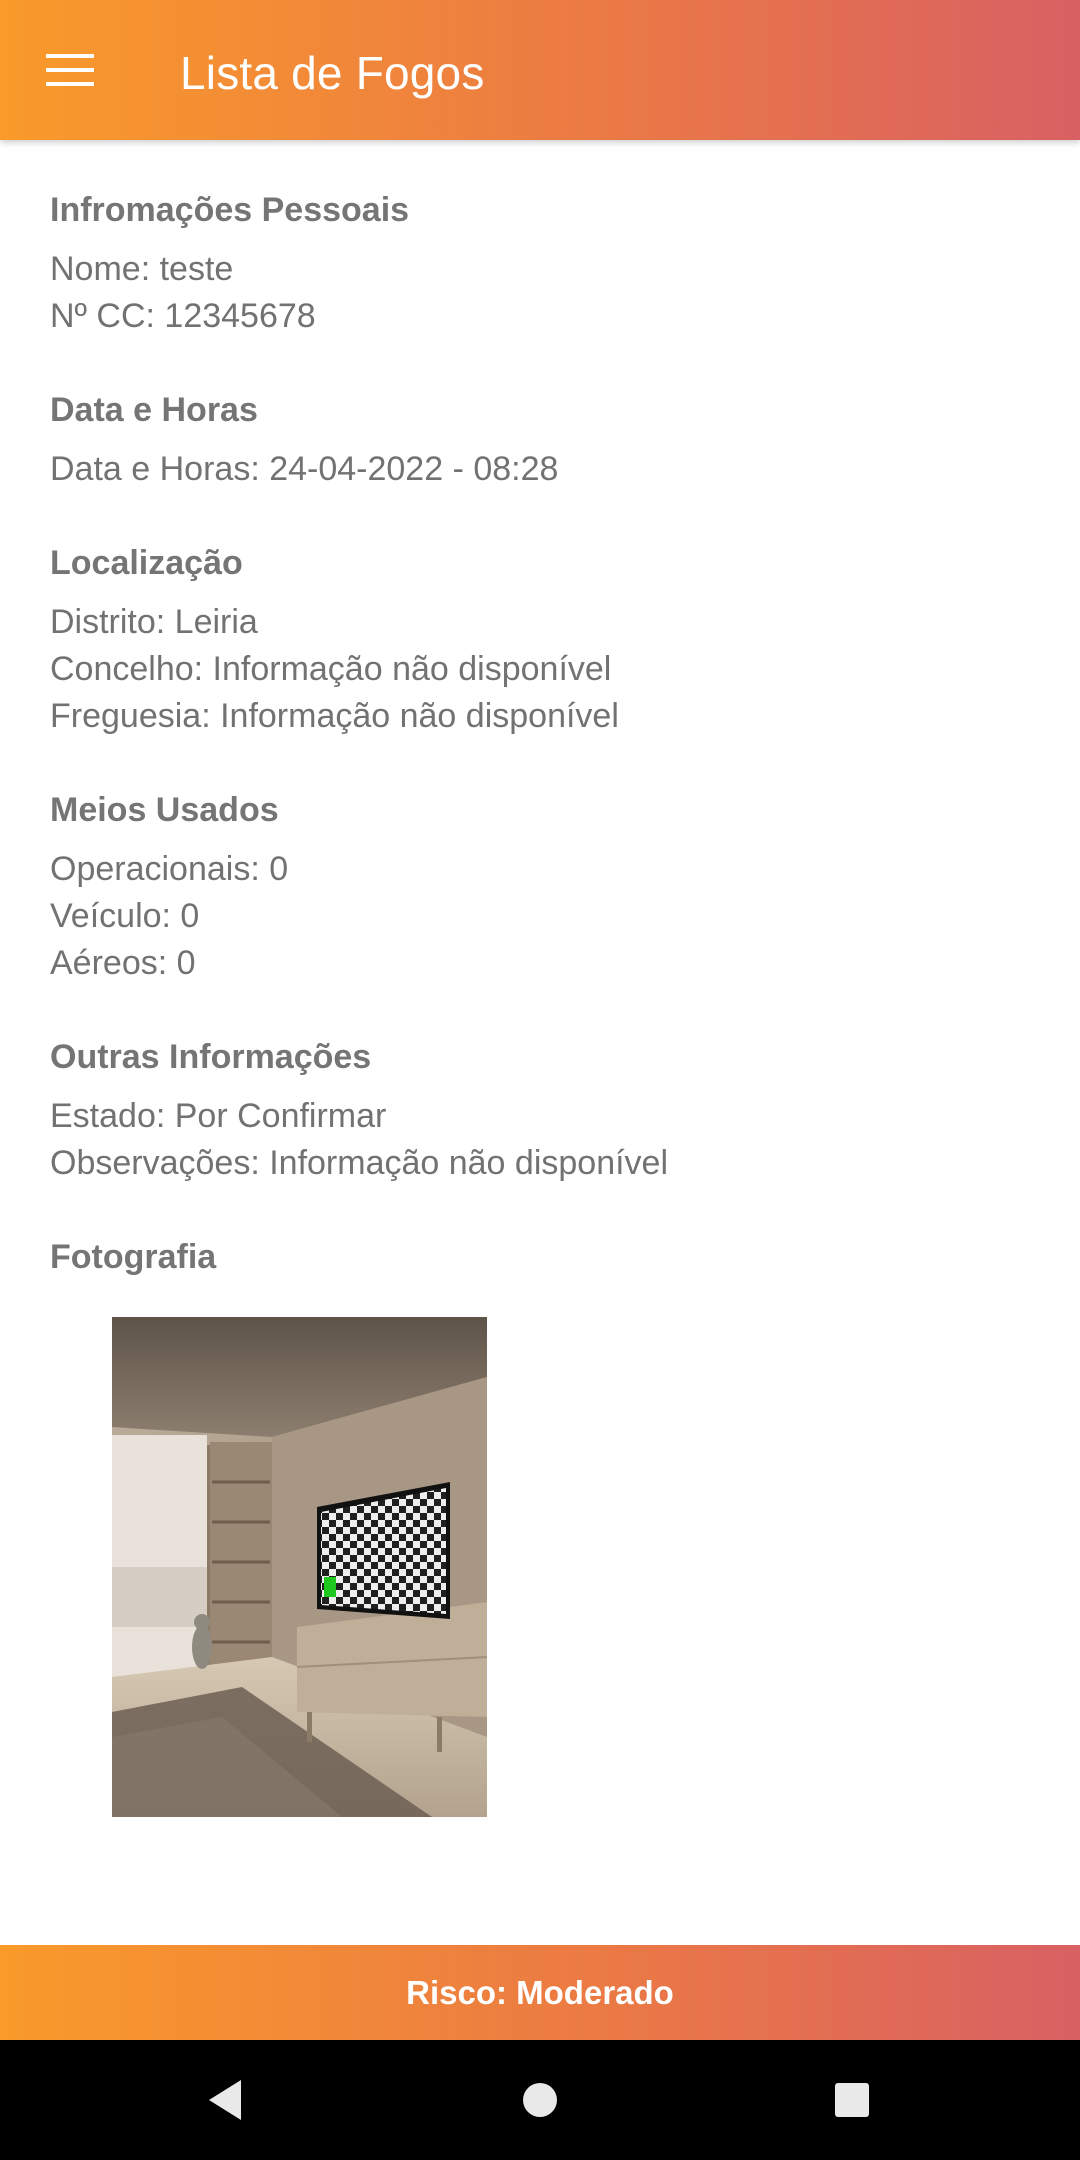 The width and height of the screenshot is (1080, 2160). I want to click on parish-line: Freguesia: Informação não disponível, so click(334, 716).